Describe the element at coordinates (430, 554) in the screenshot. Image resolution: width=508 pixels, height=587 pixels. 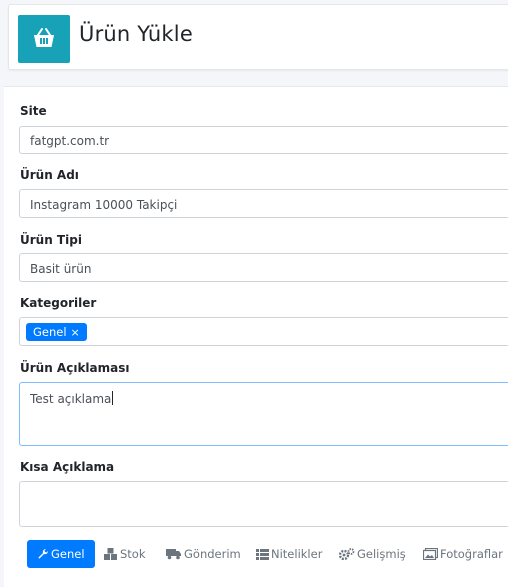
I see `images-icon` at that location.